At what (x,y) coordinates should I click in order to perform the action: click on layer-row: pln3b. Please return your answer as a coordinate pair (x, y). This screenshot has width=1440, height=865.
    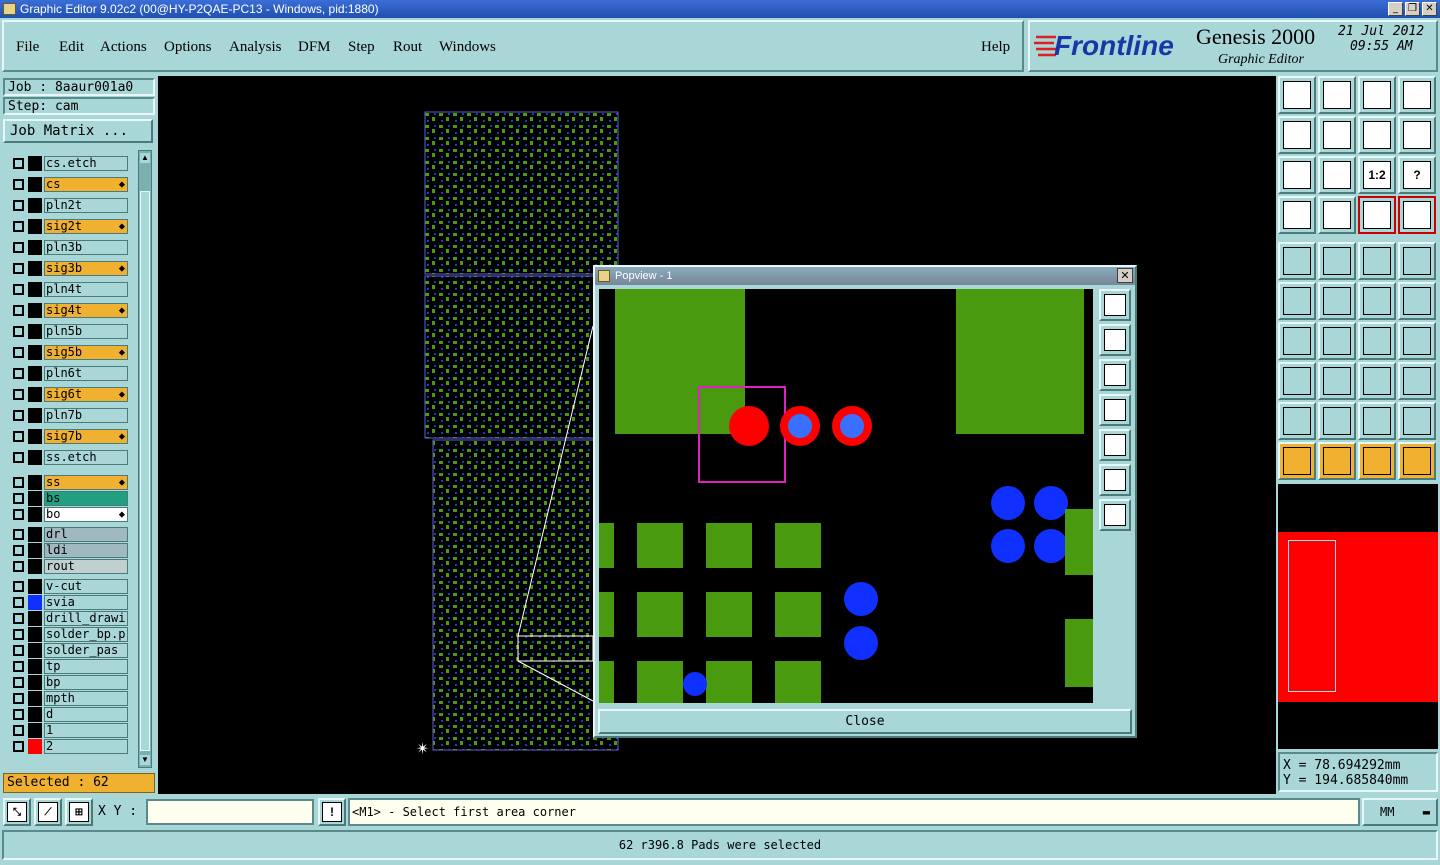
    Looking at the image, I should click on (68, 247).